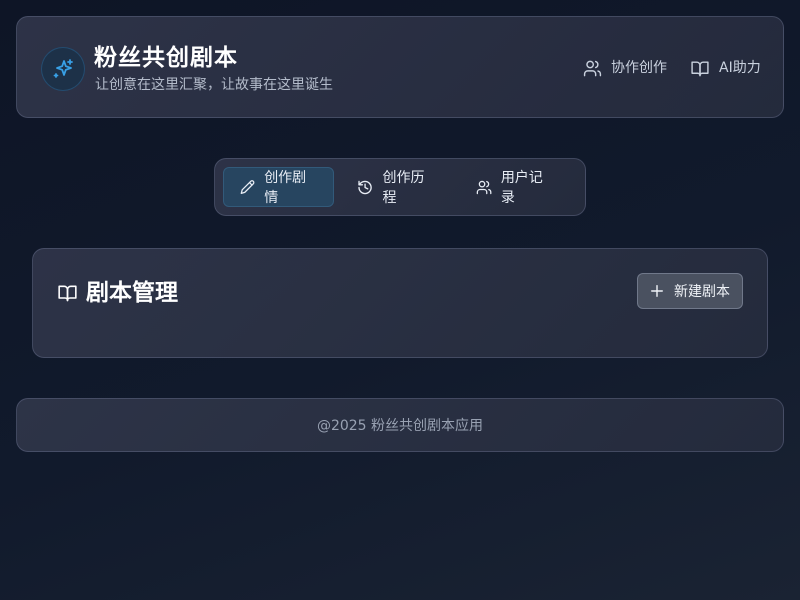  I want to click on app-footer: @2025 粉丝共创剧本应用, so click(400, 425).